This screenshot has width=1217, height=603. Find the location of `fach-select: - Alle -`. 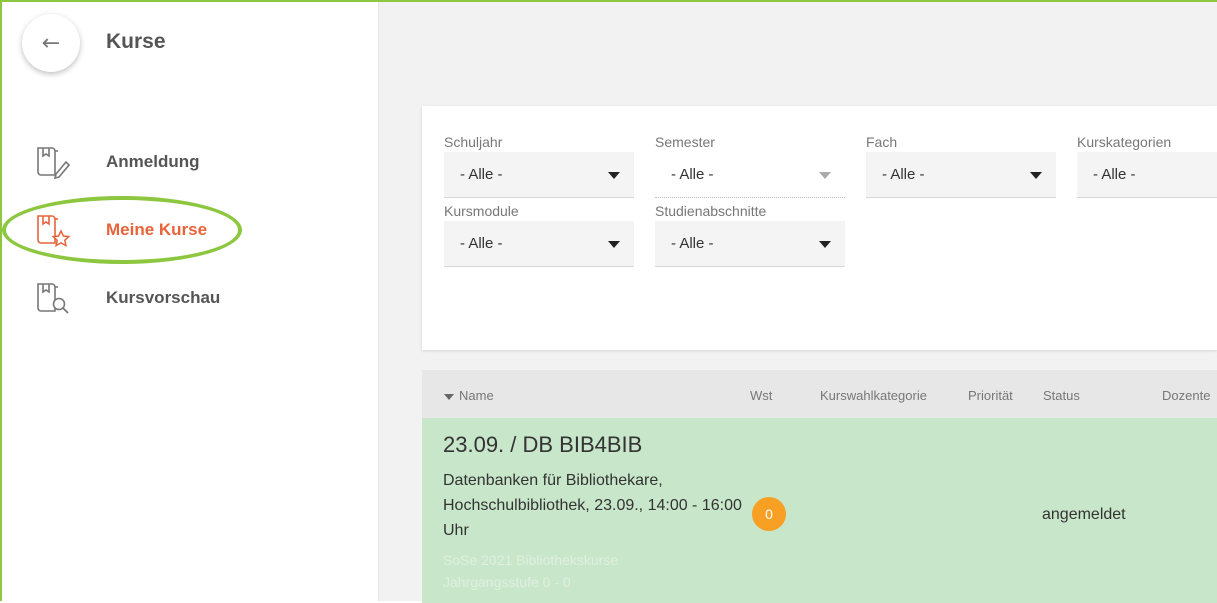

fach-select: - Alle - is located at coordinates (961, 175).